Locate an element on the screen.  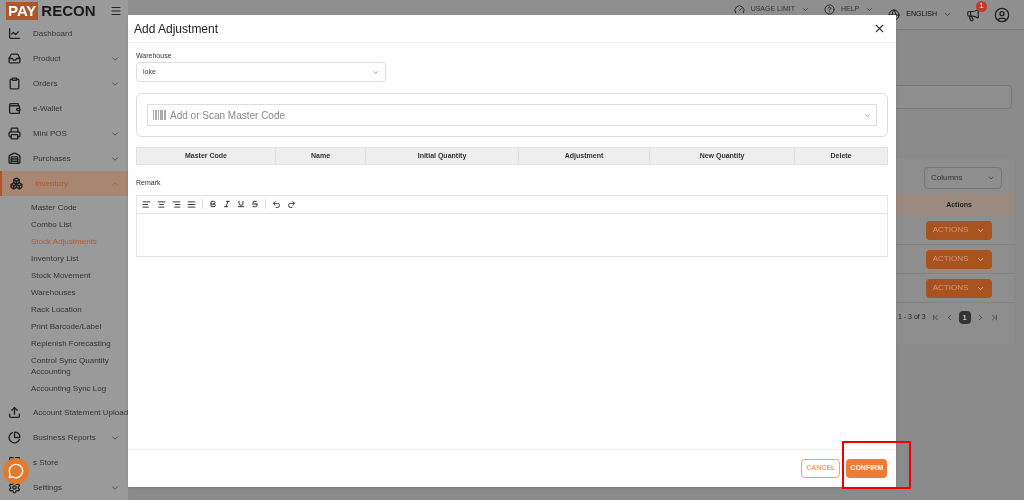
chart-icon is located at coordinates (14, 33).